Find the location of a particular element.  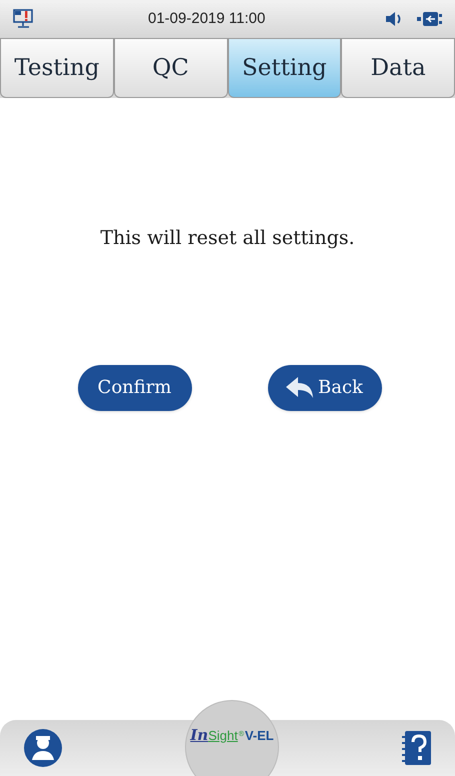

help-book-icon is located at coordinates (416, 748).